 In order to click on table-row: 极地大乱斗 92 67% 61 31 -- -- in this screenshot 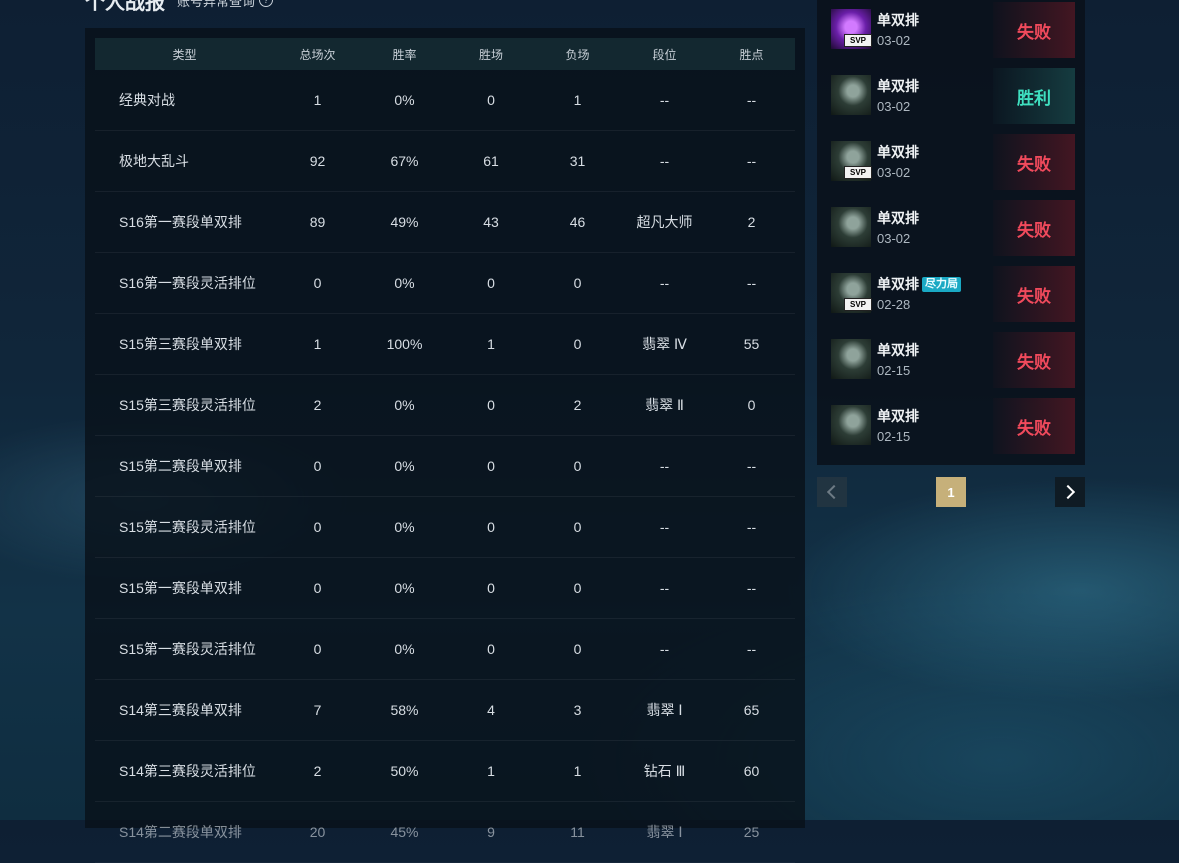, I will do `click(445, 161)`.